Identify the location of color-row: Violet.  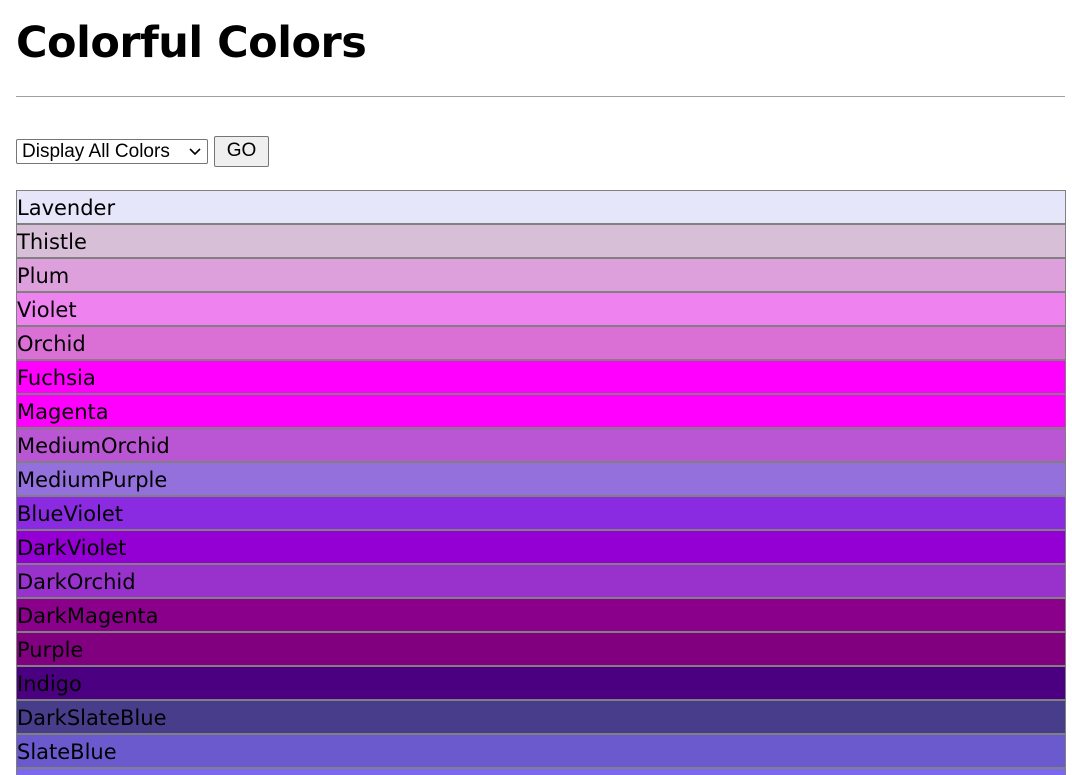
(541, 309).